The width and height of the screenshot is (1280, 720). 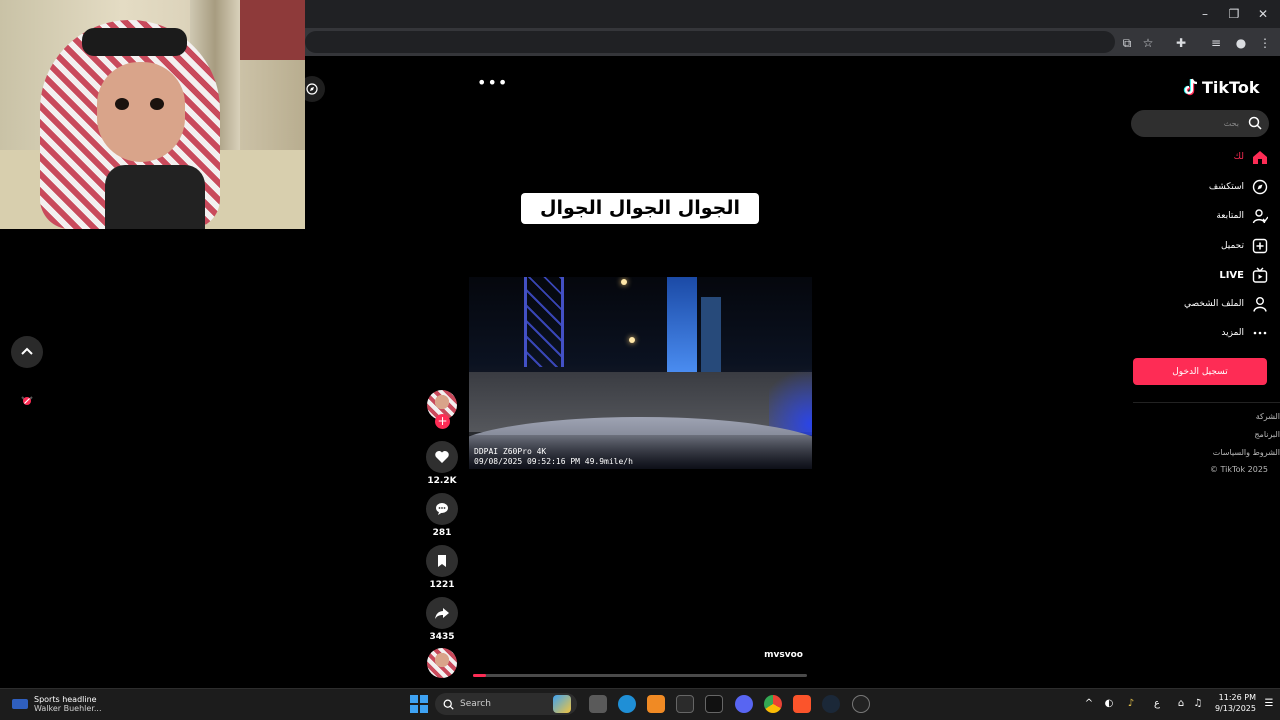 What do you see at coordinates (1205, 14) in the screenshot?
I see `minimize-icon: –` at bounding box center [1205, 14].